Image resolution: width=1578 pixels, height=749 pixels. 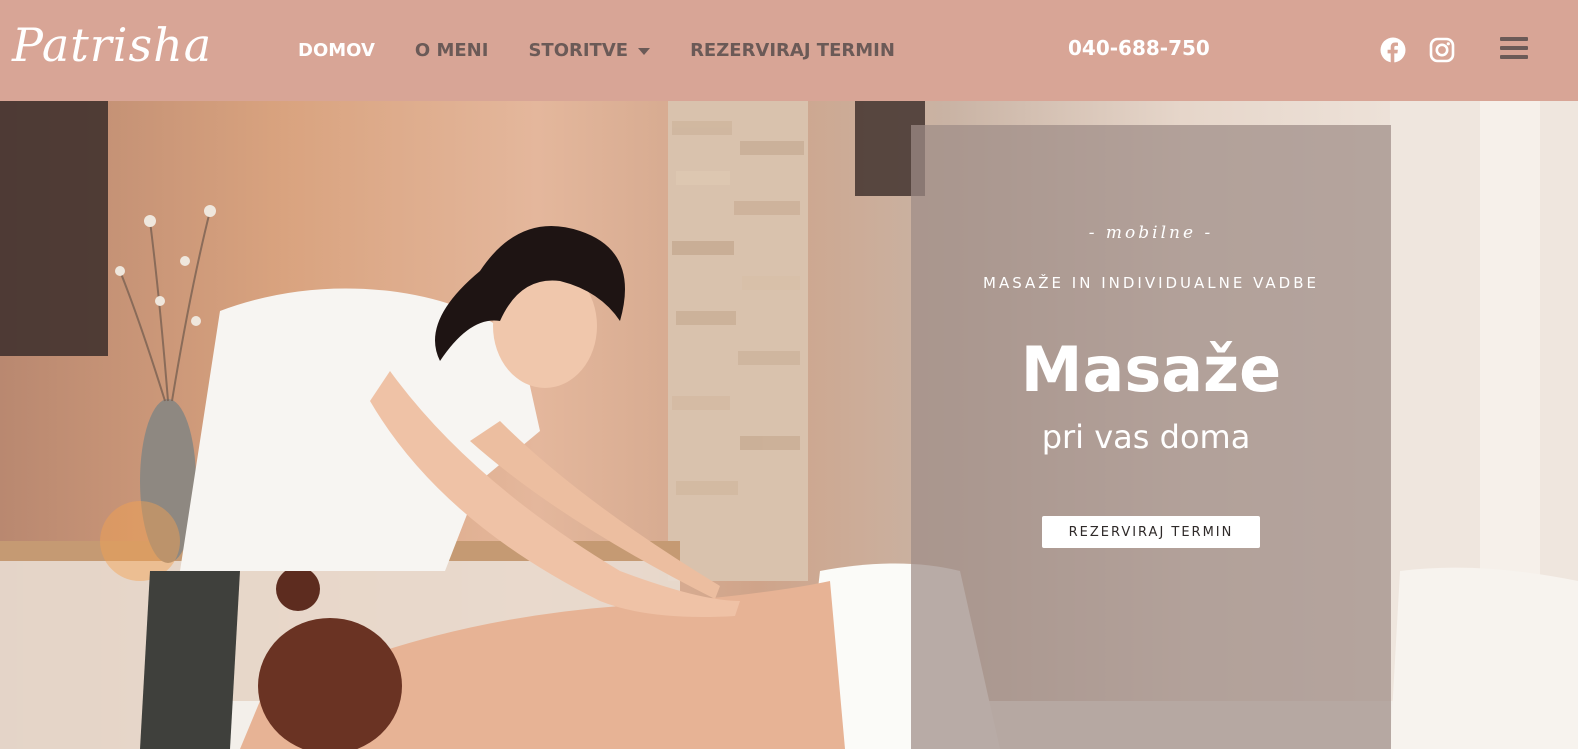 I want to click on nav-item-label: STORITVE, so click(x=578, y=50).